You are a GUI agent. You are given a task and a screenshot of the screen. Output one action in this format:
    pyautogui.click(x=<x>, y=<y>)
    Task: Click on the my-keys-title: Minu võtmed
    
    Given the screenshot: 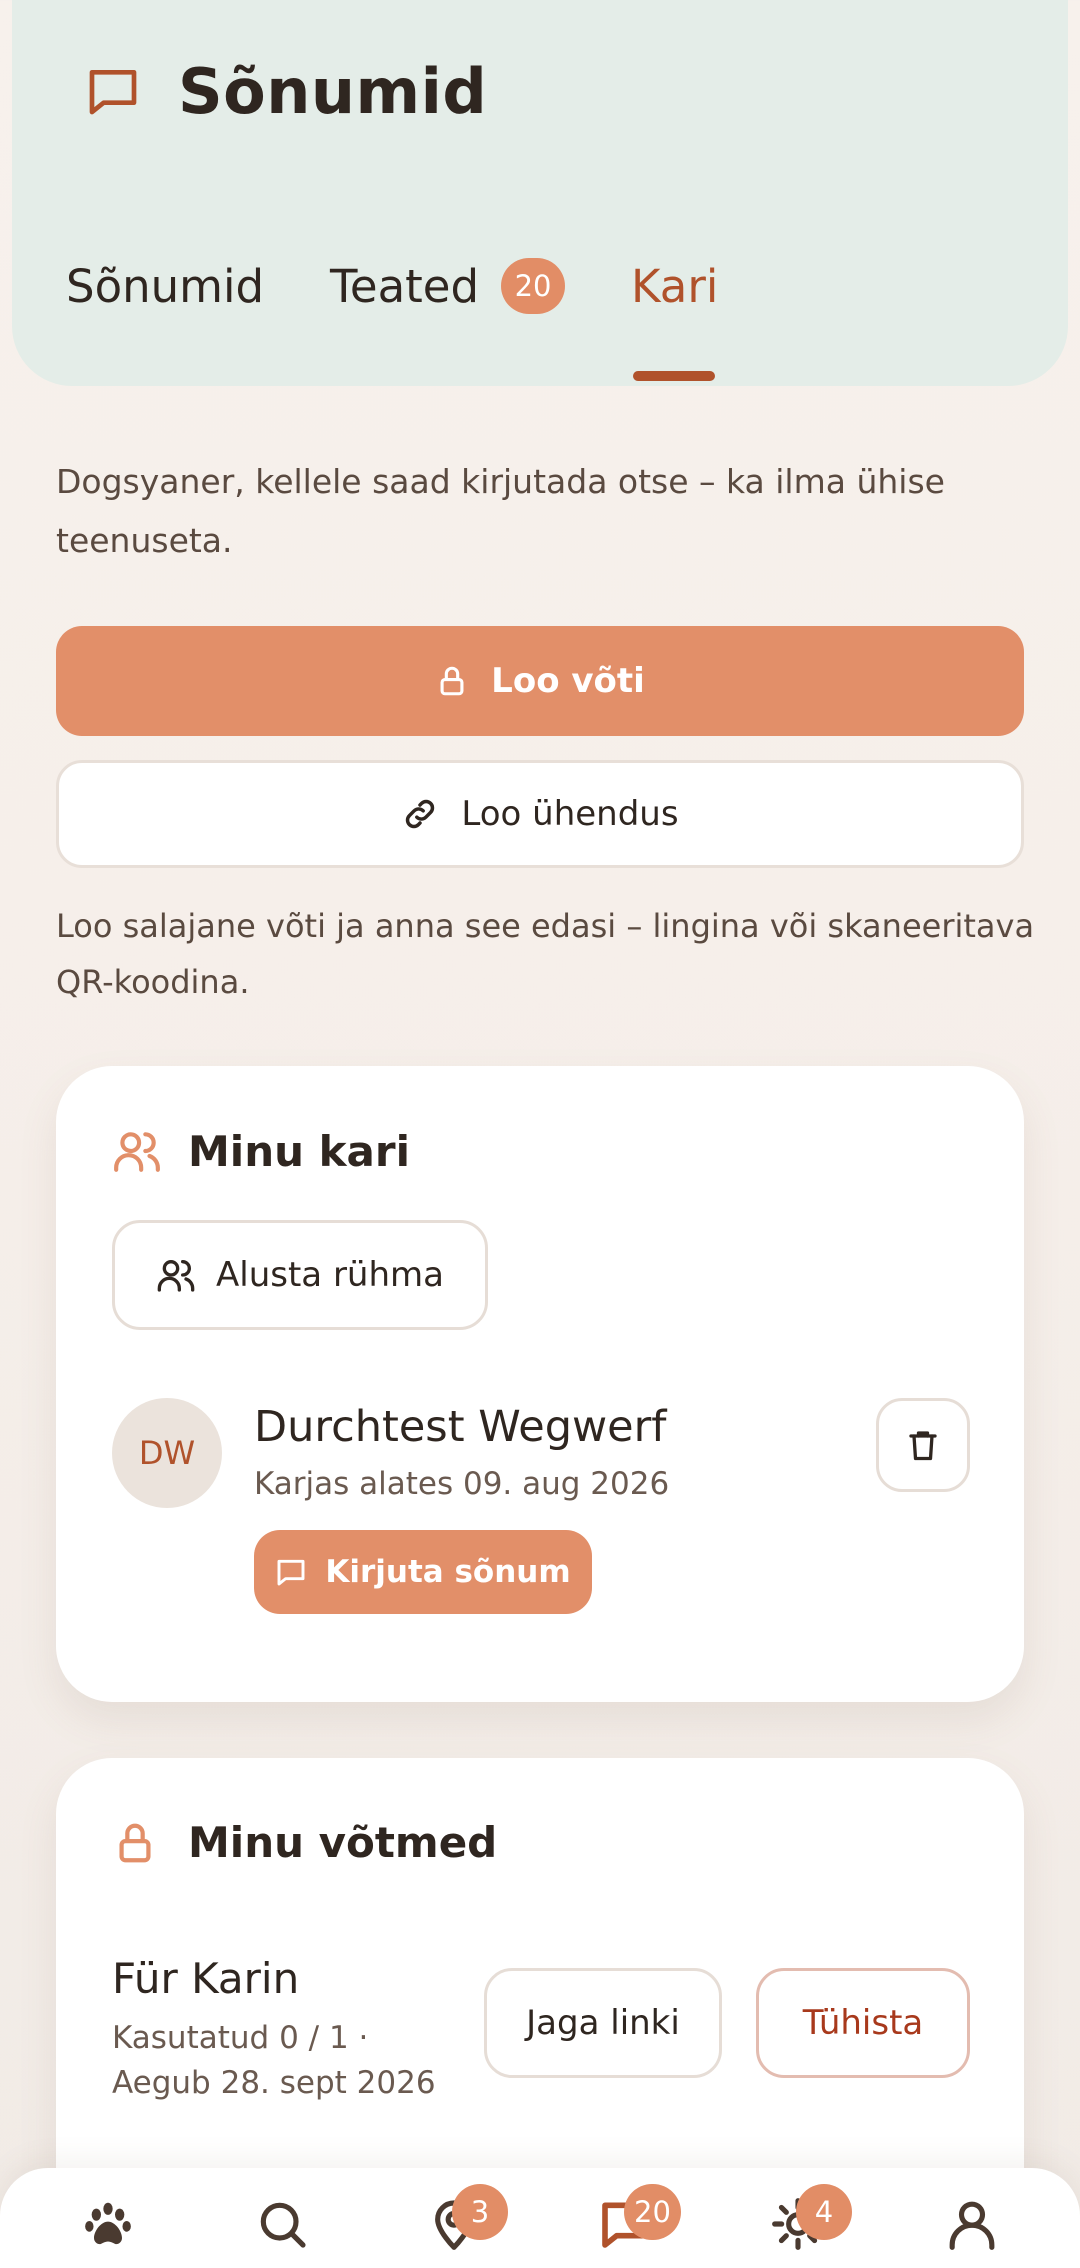 What is the action you would take?
    pyautogui.click(x=343, y=1842)
    